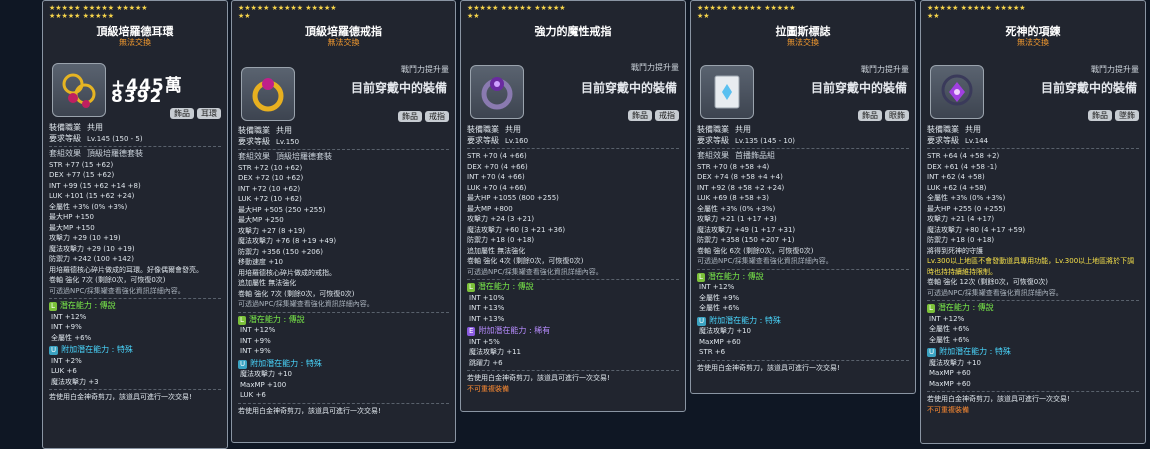 The image size is (1150, 449). What do you see at coordinates (484, 341) in the screenshot?
I see `additional-potential-line: INT +5%` at bounding box center [484, 341].